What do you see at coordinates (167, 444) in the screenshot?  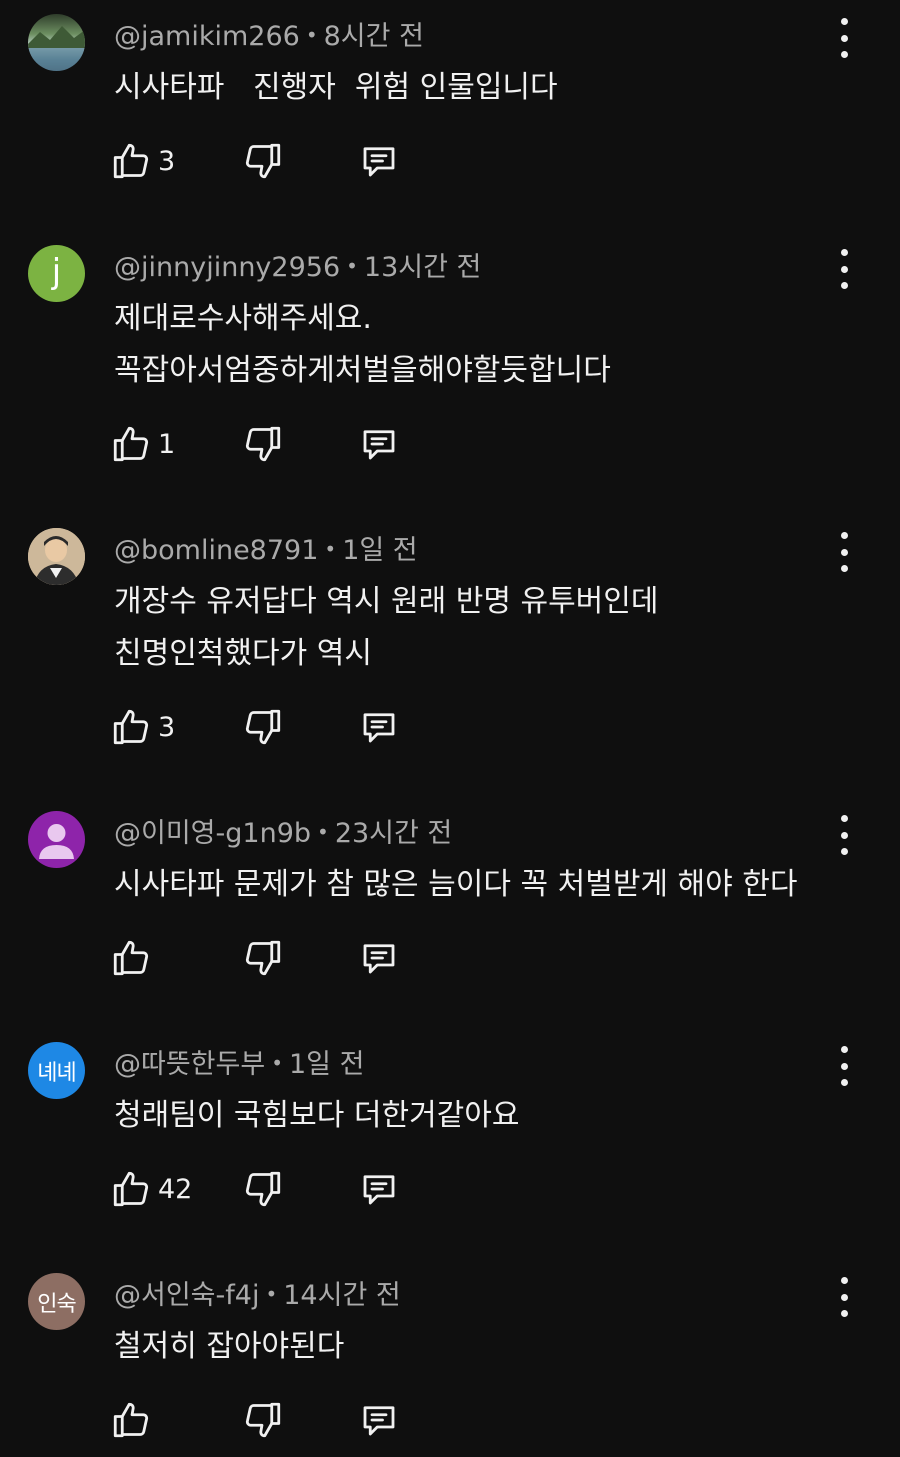 I see `like-count: 1` at bounding box center [167, 444].